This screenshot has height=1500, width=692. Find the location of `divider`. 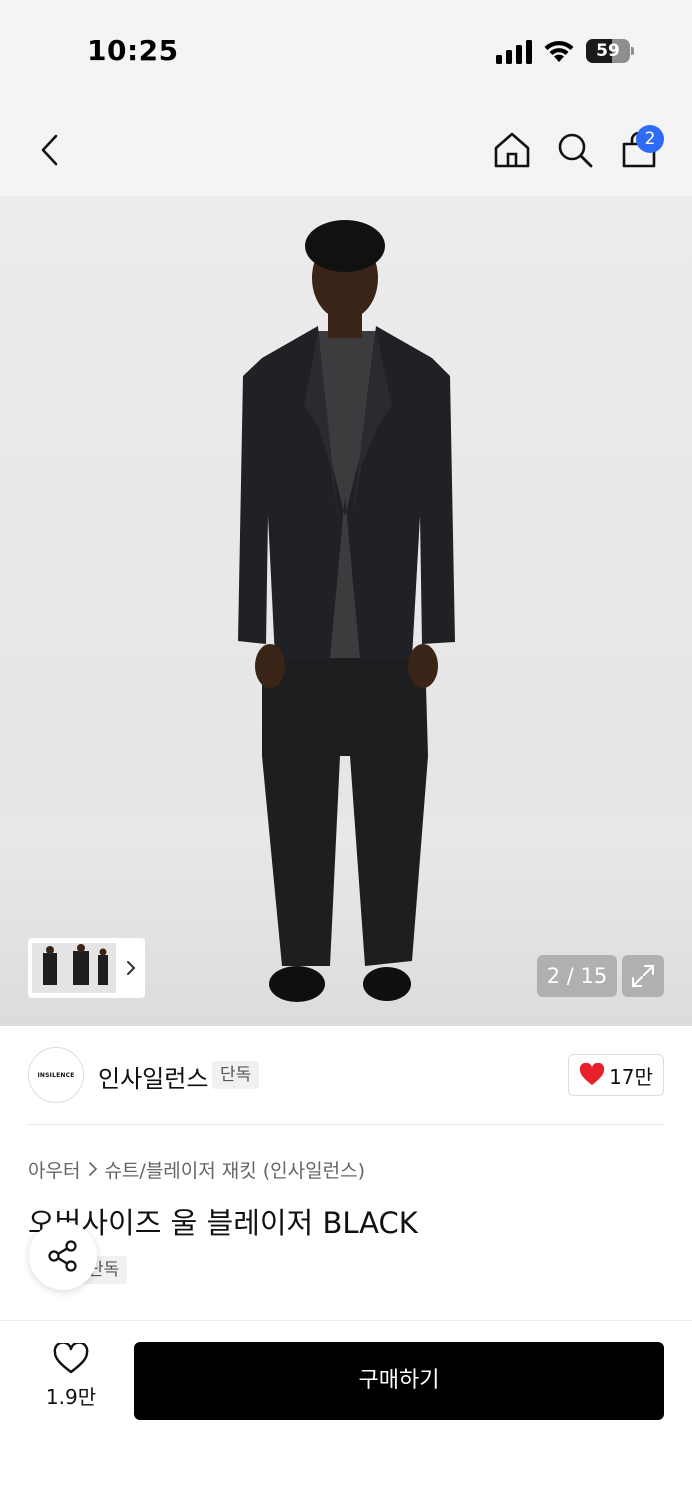

divider is located at coordinates (346, 1124).